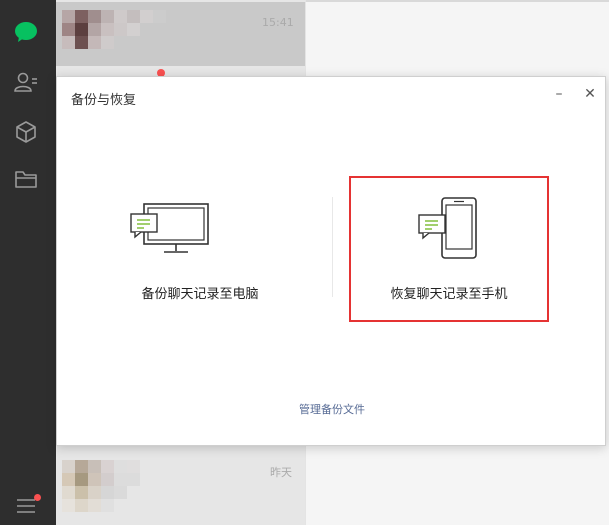 Image resolution: width=609 pixels, height=525 pixels. What do you see at coordinates (457, 1) in the screenshot?
I see `content-top-border` at bounding box center [457, 1].